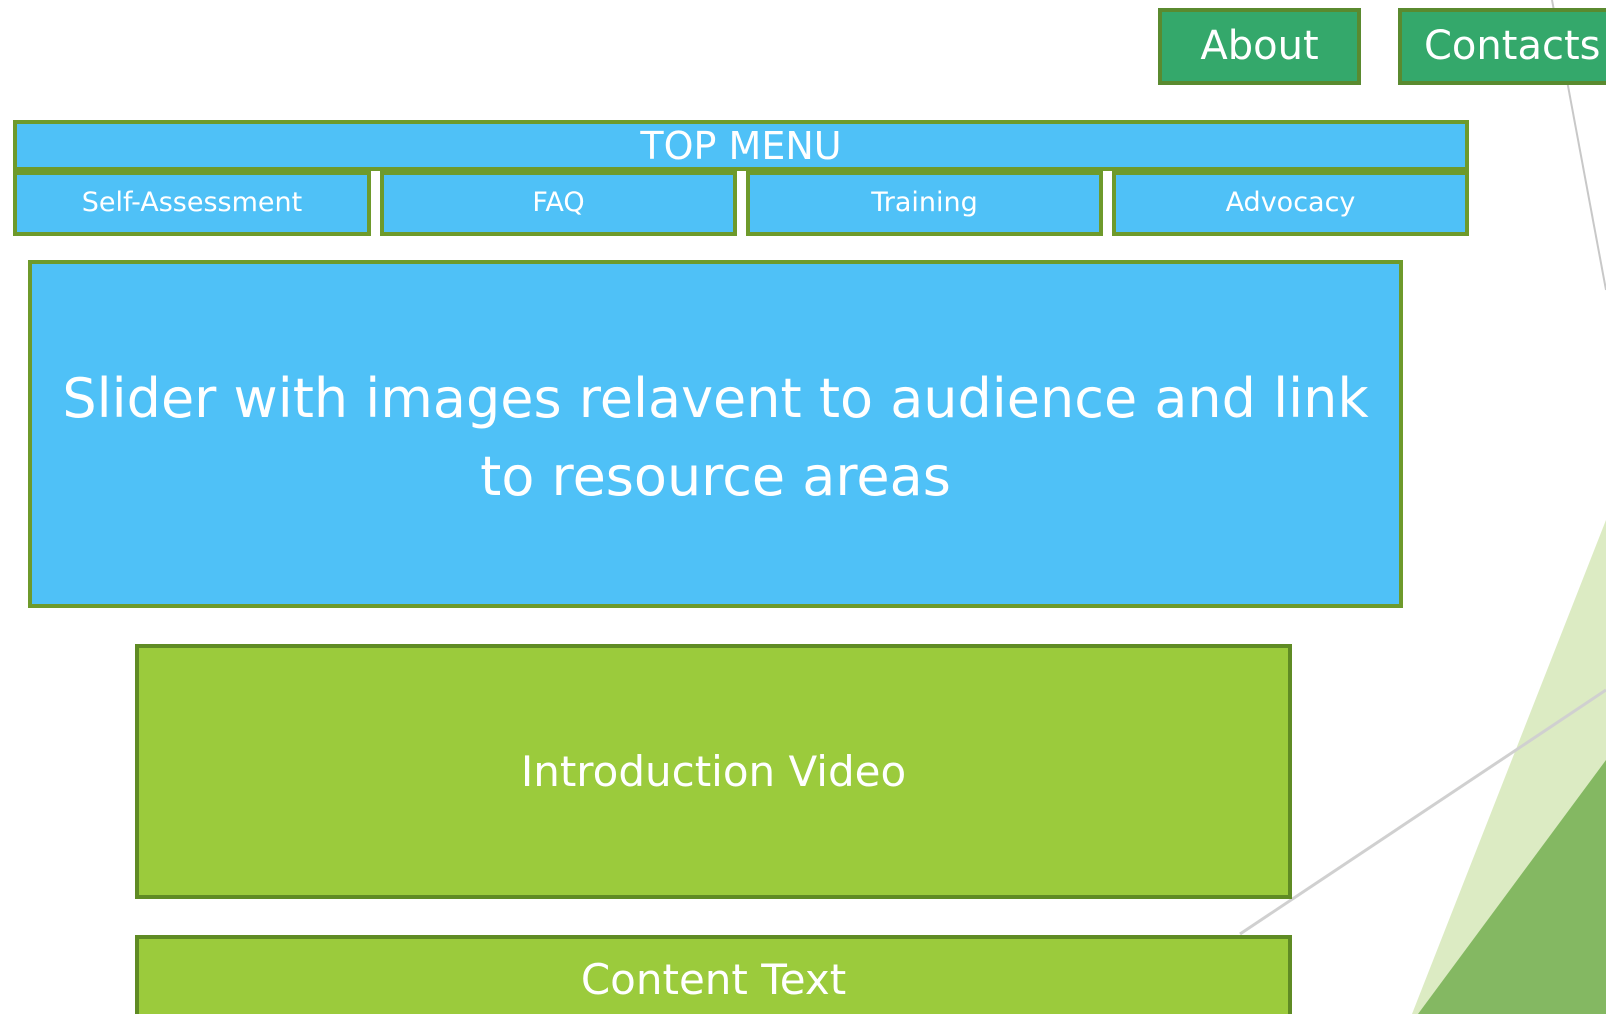 This screenshot has width=1606, height=1014. What do you see at coordinates (924, 203) in the screenshot?
I see `menu-item-training: Training` at bounding box center [924, 203].